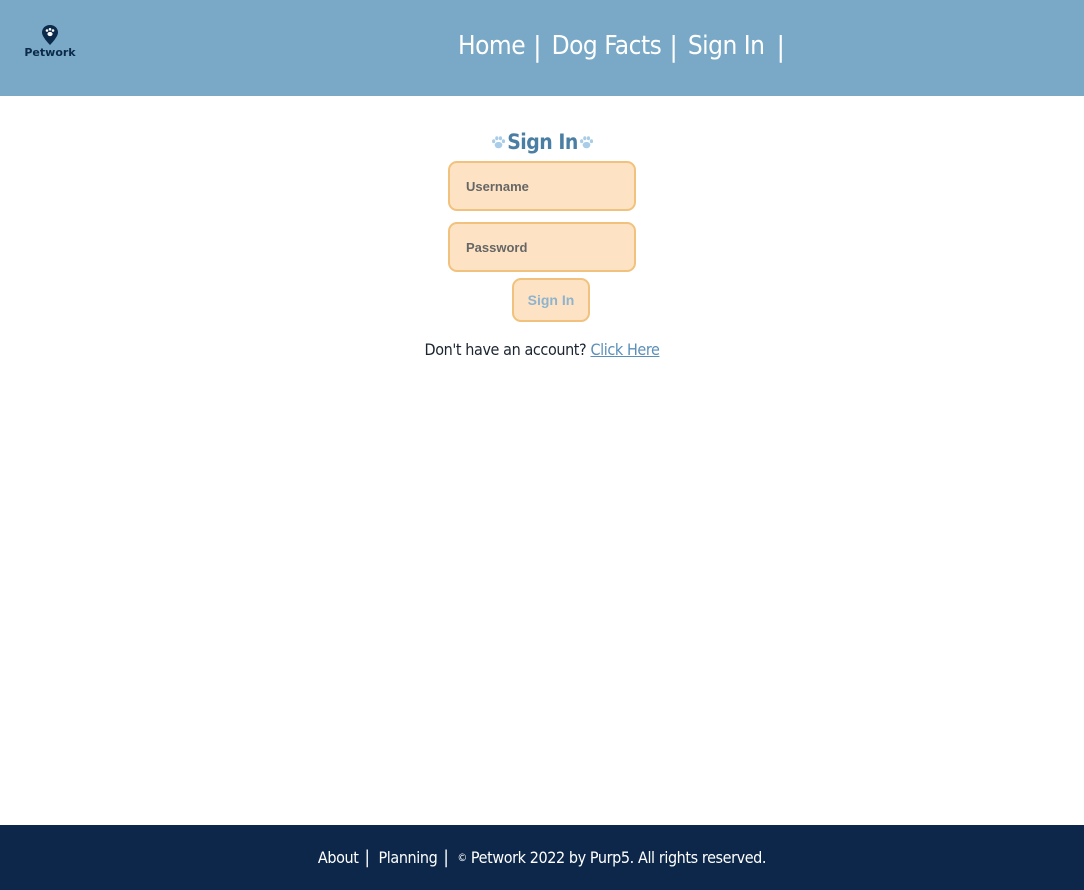 This screenshot has width=1084, height=890. What do you see at coordinates (408, 857) in the screenshot?
I see `footer-link-planning: Planning` at bounding box center [408, 857].